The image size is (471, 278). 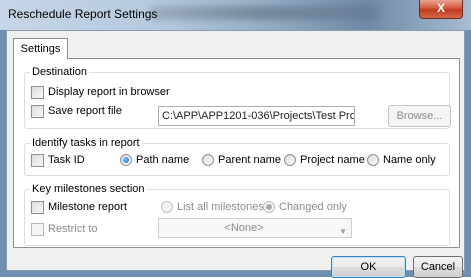 What do you see at coordinates (126, 160) in the screenshot?
I see `path-name-radio` at bounding box center [126, 160].